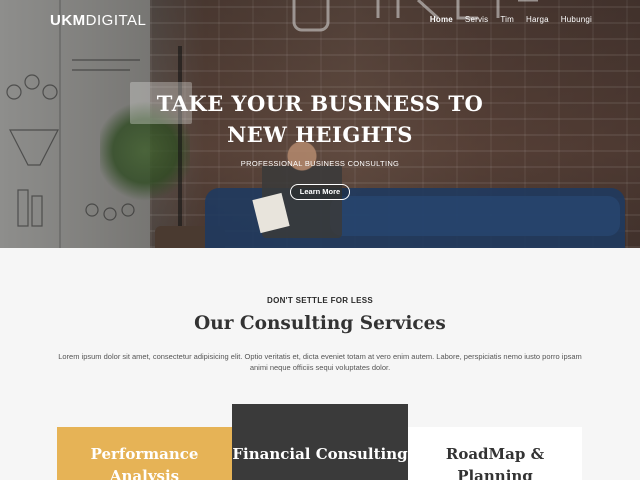  Describe the element at coordinates (144, 462) in the screenshot. I see `service-card-title: Performance Analysis` at that location.